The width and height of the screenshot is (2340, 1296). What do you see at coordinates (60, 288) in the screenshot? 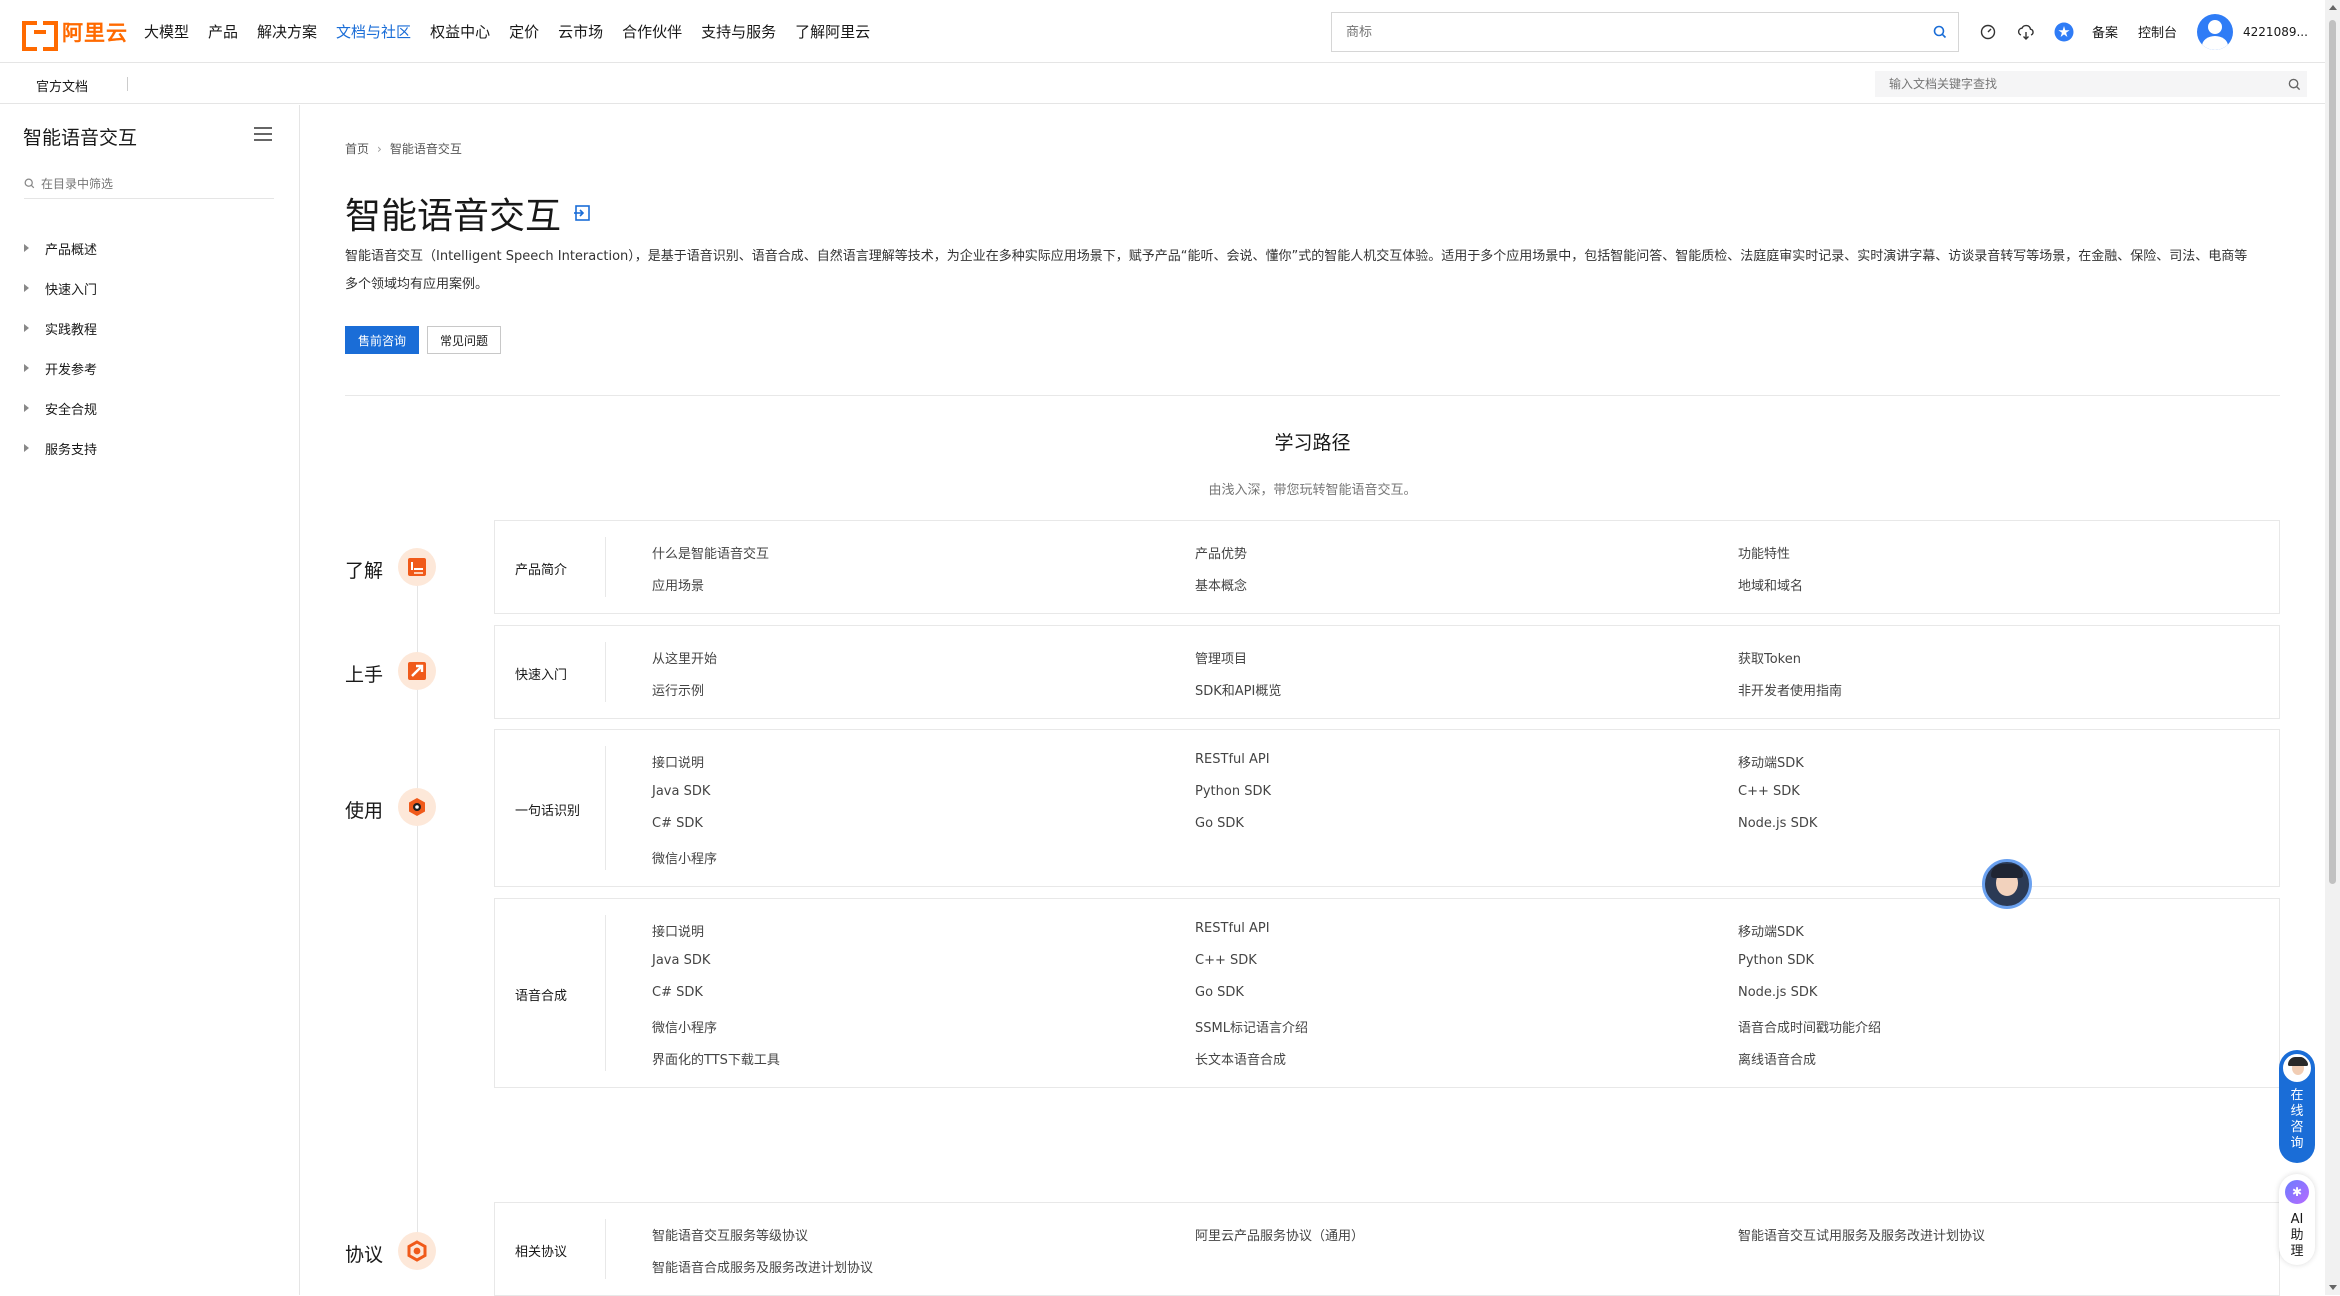
I see `sidebar-item: 快速入门` at bounding box center [60, 288].